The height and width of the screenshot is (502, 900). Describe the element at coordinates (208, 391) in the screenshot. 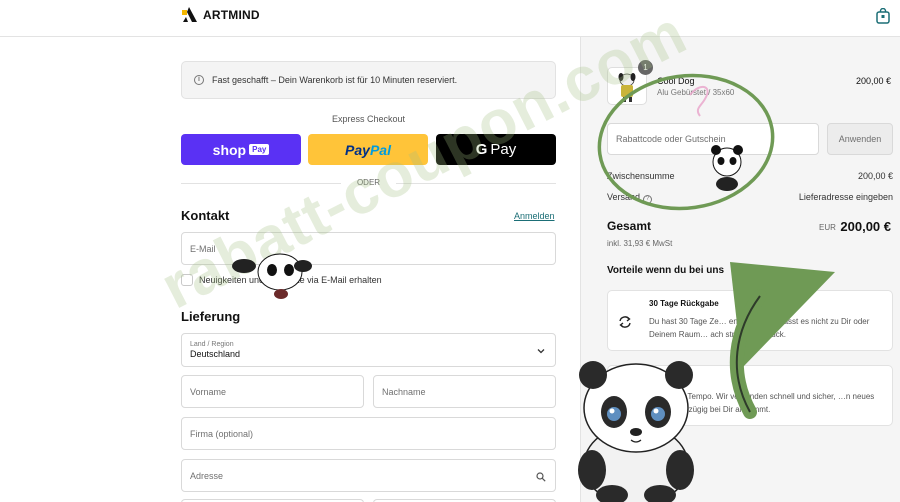

I see `first-name-placeholder: Vorname` at that location.